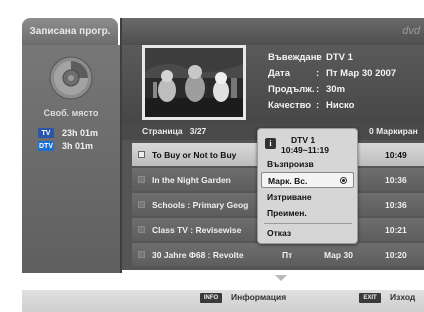  Describe the element at coordinates (396, 255) in the screenshot. I see `program-time: 10:20` at that location.